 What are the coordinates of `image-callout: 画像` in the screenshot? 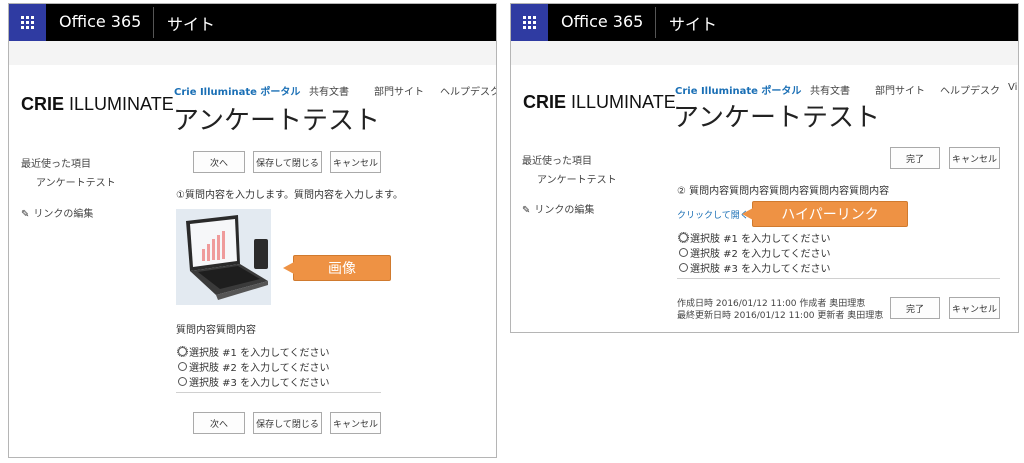 It's located at (337, 268).